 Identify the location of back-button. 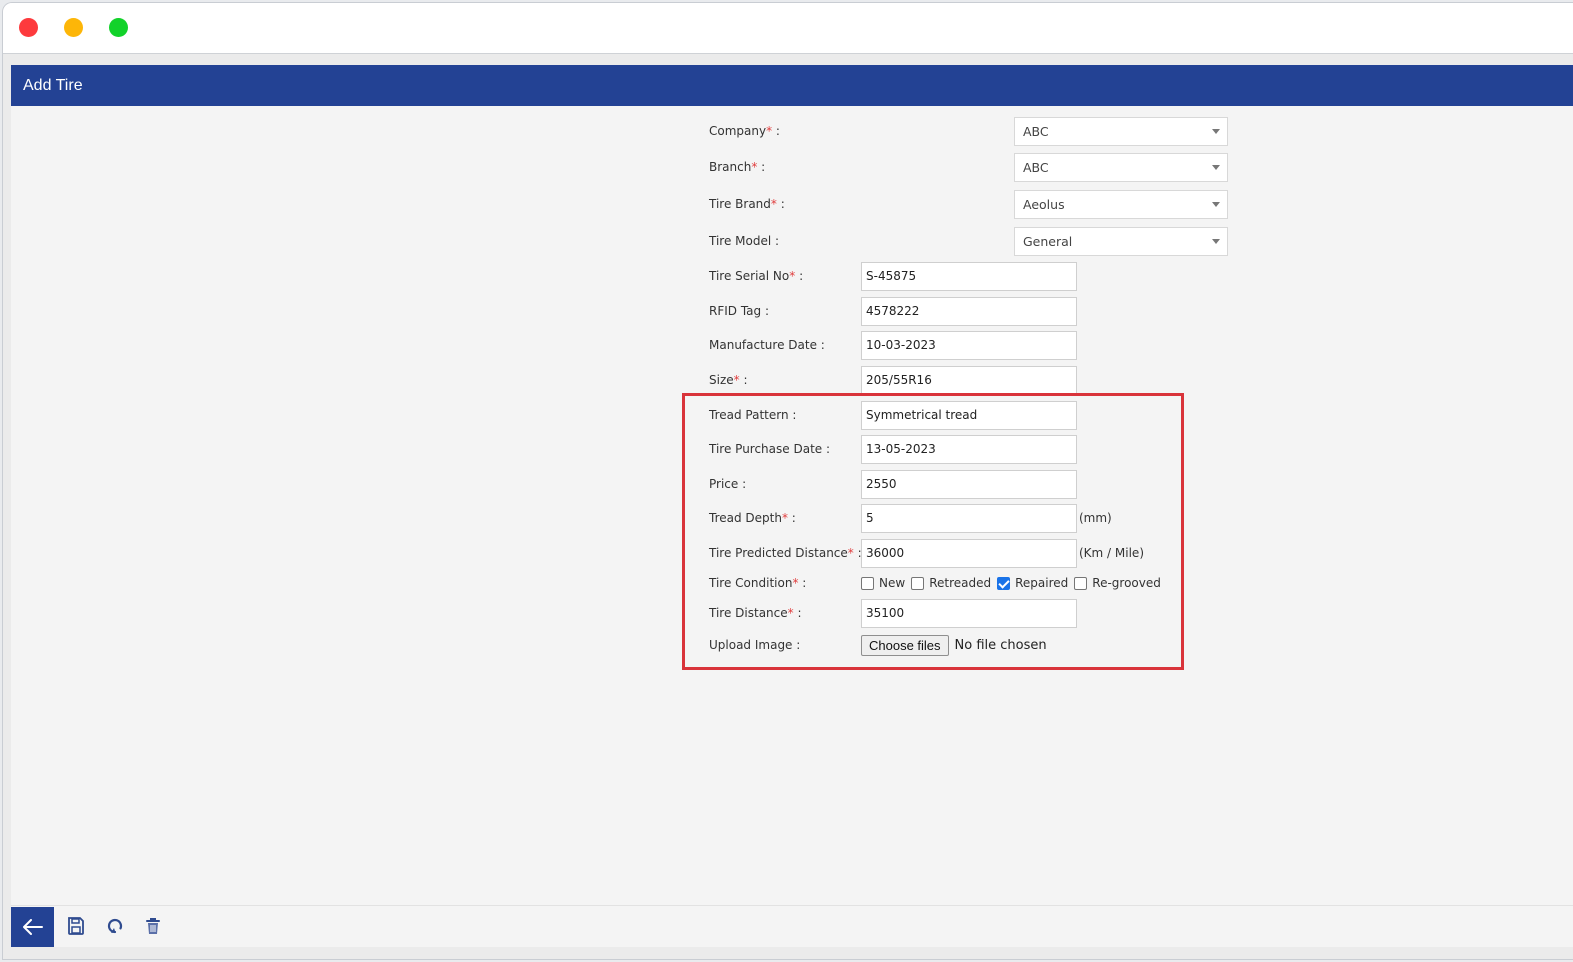
(32, 927).